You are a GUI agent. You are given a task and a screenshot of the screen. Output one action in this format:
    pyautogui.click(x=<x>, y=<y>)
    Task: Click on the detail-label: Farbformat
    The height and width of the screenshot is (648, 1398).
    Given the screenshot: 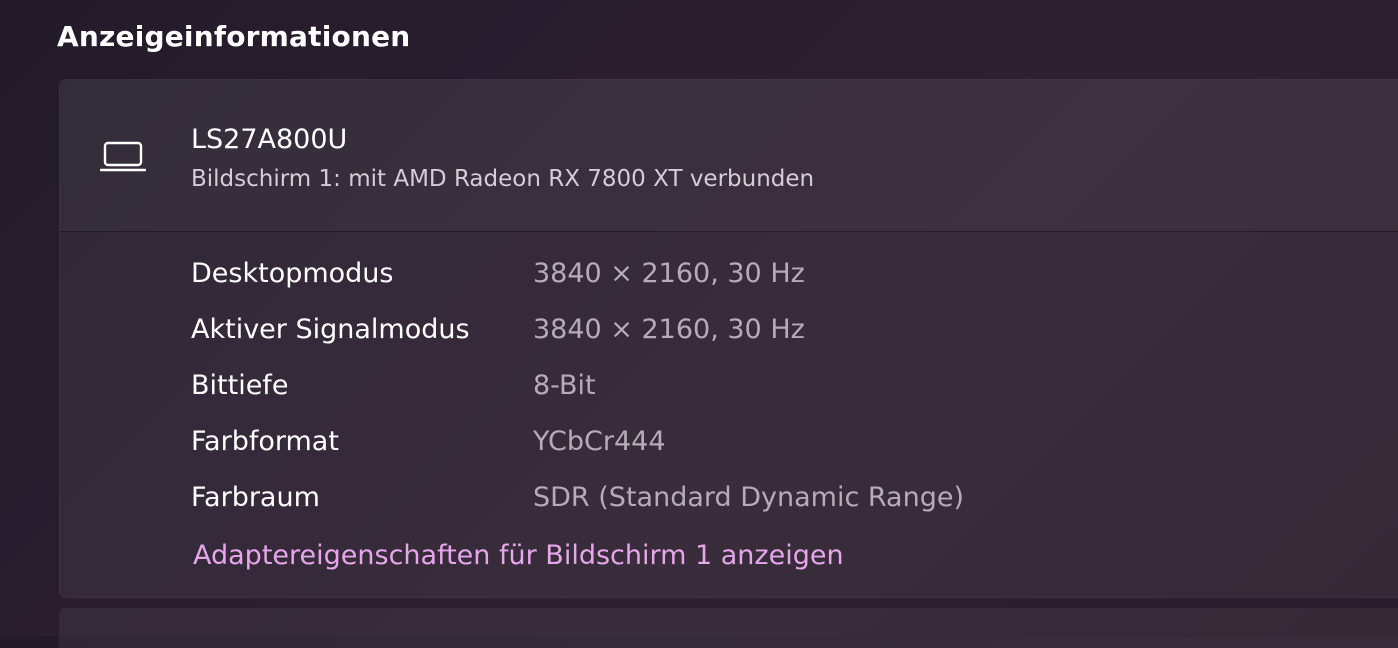 What is the action you would take?
    pyautogui.click(x=265, y=441)
    